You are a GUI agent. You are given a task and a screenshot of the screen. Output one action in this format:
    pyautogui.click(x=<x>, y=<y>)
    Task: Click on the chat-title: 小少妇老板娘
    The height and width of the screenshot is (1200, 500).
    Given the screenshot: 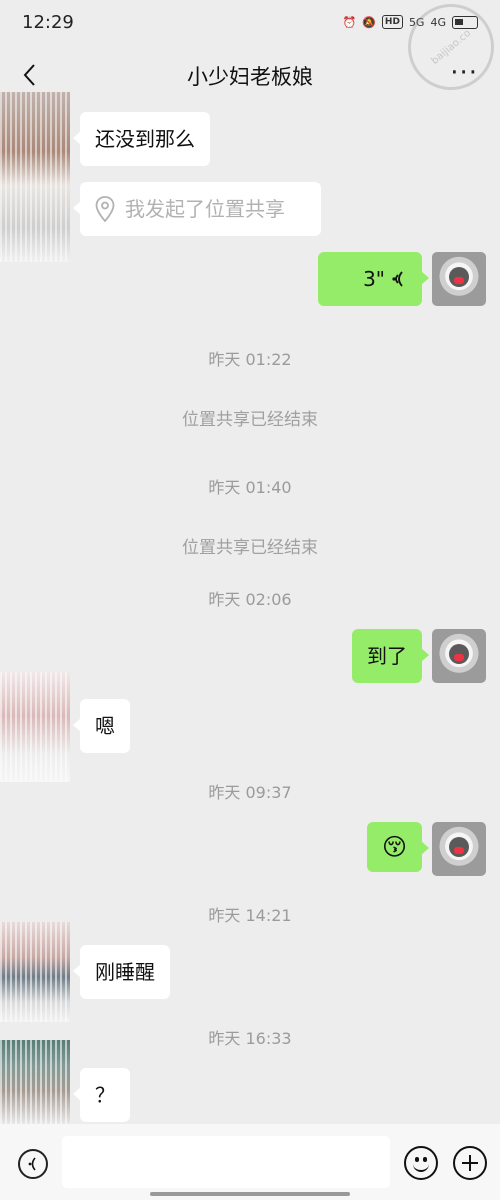 What is the action you would take?
    pyautogui.click(x=250, y=77)
    